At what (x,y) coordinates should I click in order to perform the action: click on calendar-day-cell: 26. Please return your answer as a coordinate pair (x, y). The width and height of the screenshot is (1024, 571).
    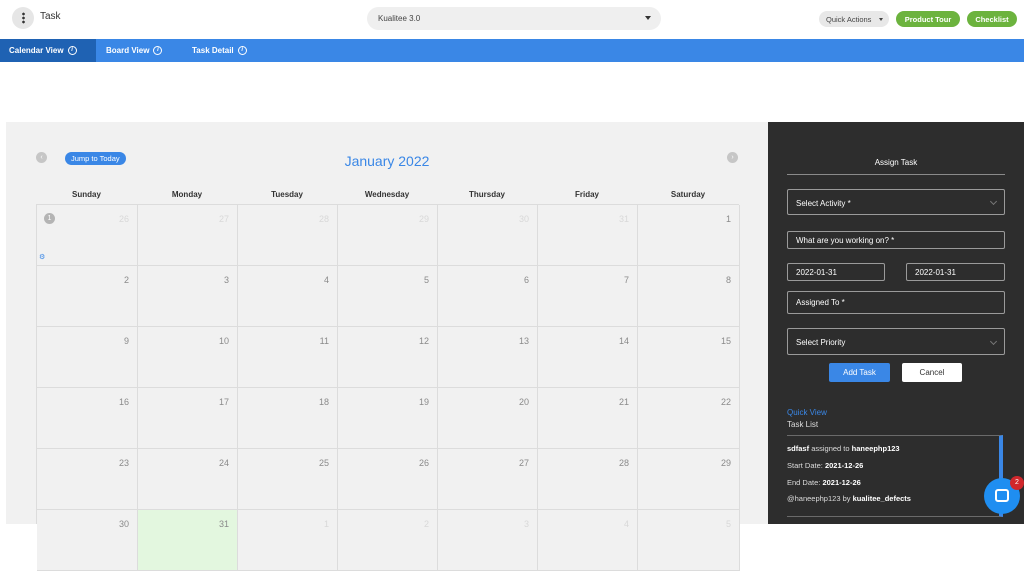
    Looking at the image, I should click on (388, 479).